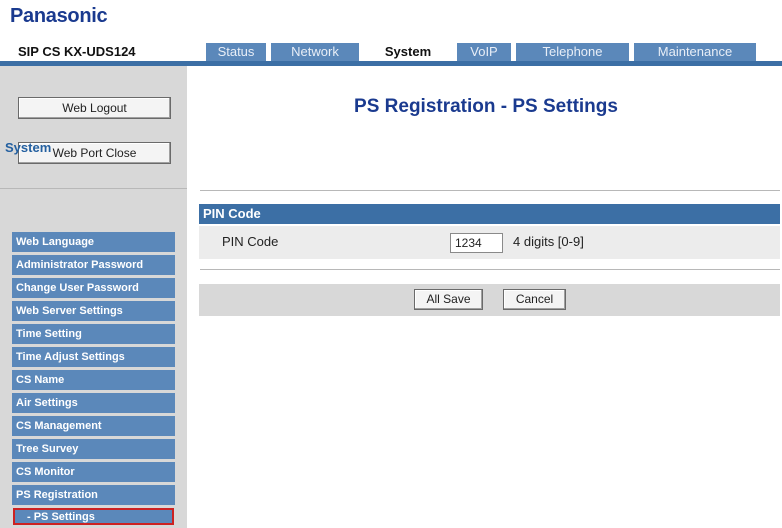 This screenshot has width=782, height=528. I want to click on sidebar-subitem-ps-settings: - PS Settings, so click(93, 516).